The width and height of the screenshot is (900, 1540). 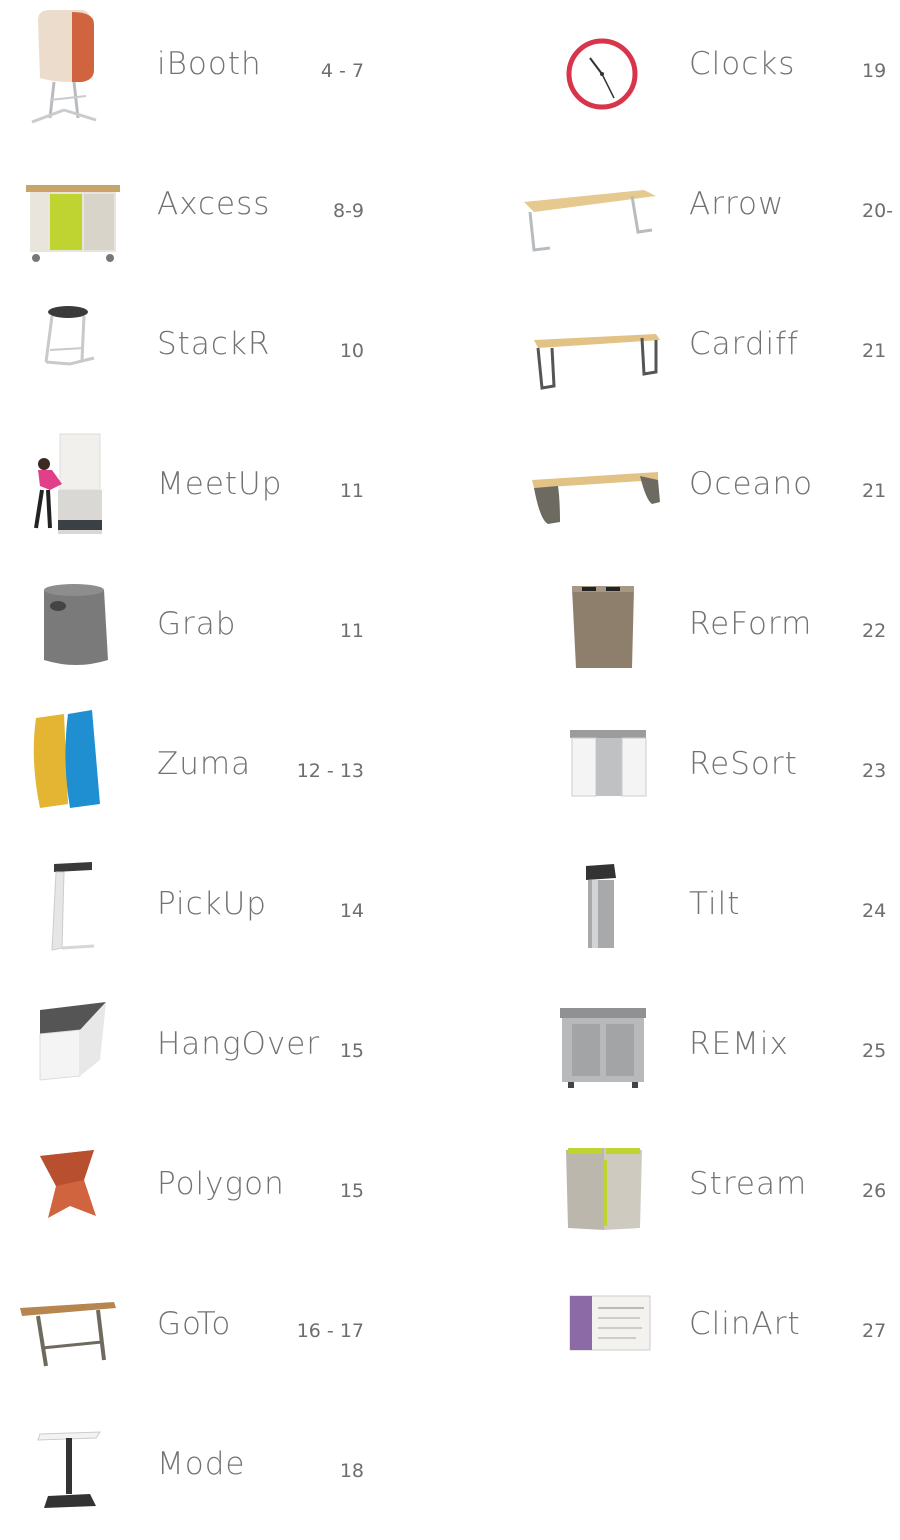 I want to click on zuma-product-icon, so click(x=70, y=770).